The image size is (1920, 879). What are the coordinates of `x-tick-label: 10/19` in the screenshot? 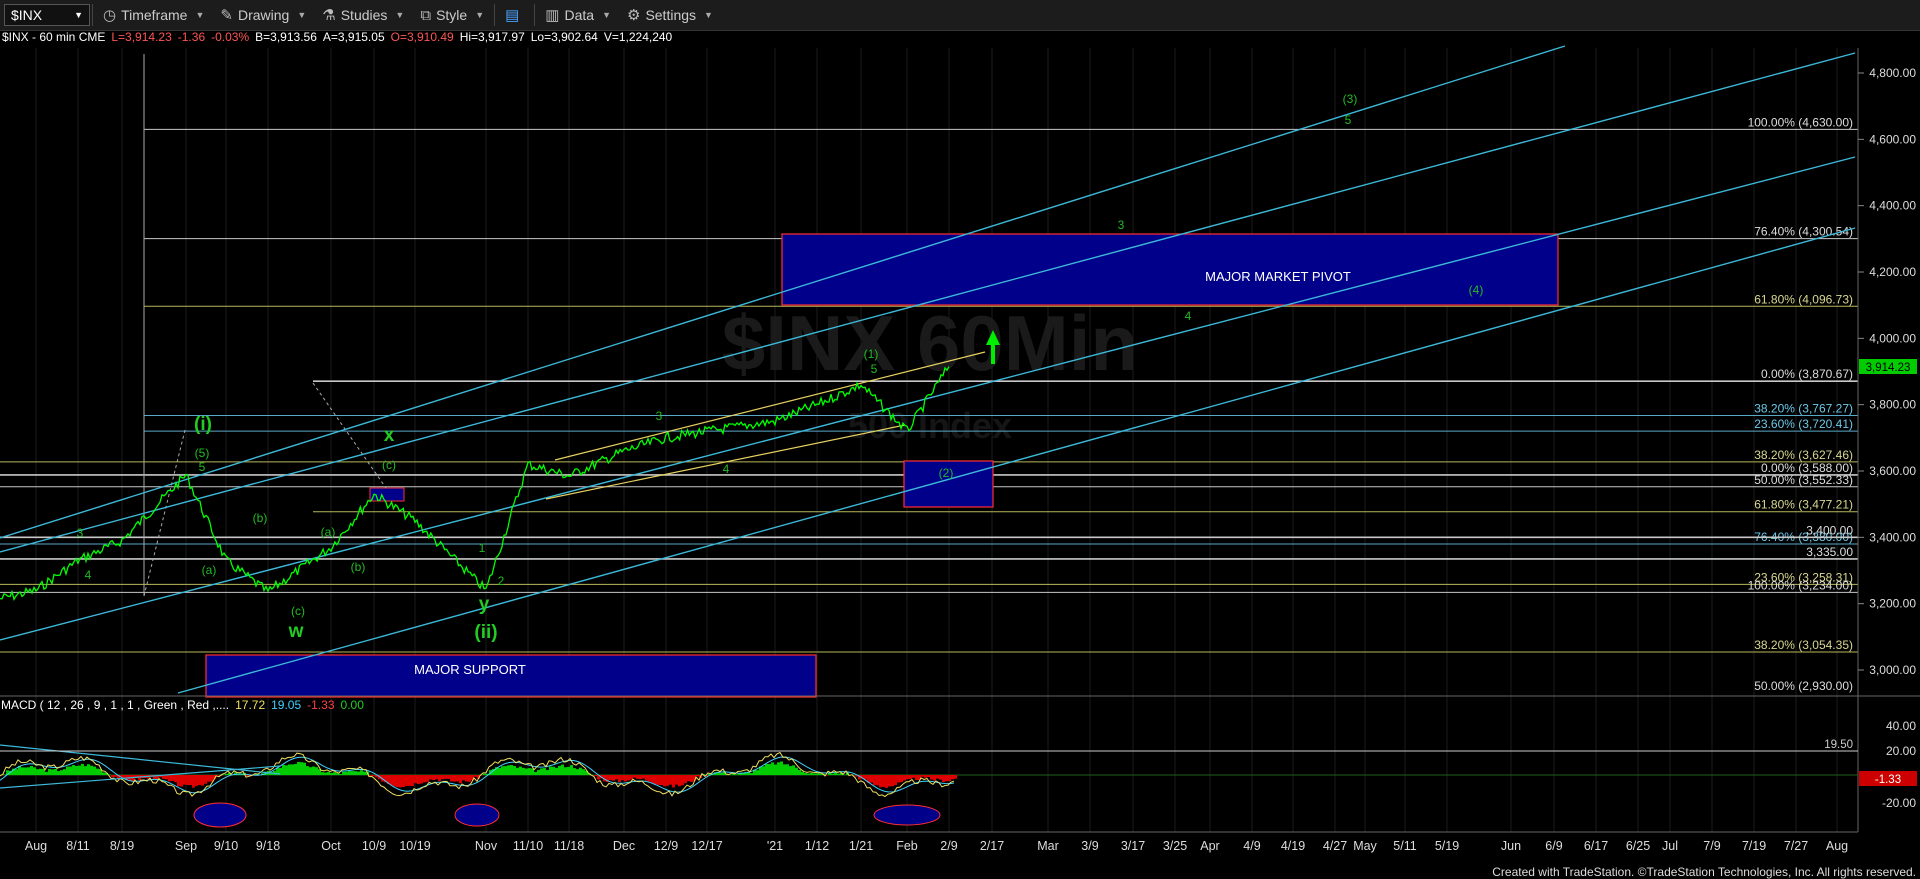 It's located at (414, 846).